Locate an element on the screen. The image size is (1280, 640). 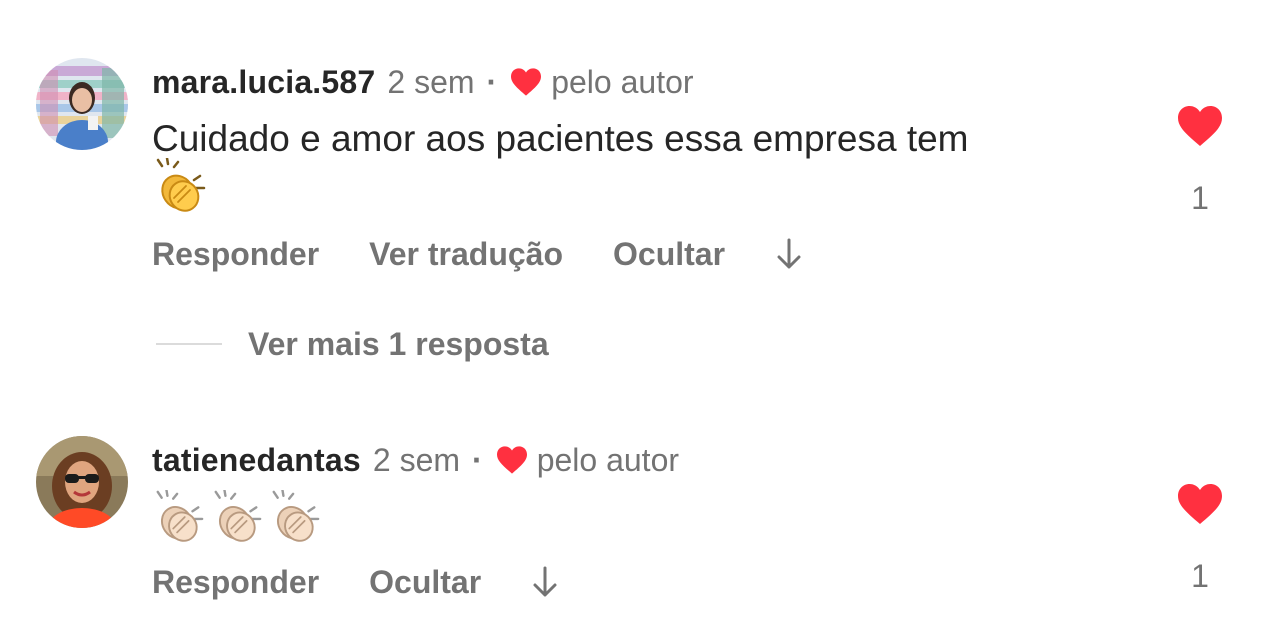
username: mara.lucia.587 is located at coordinates (263, 82).